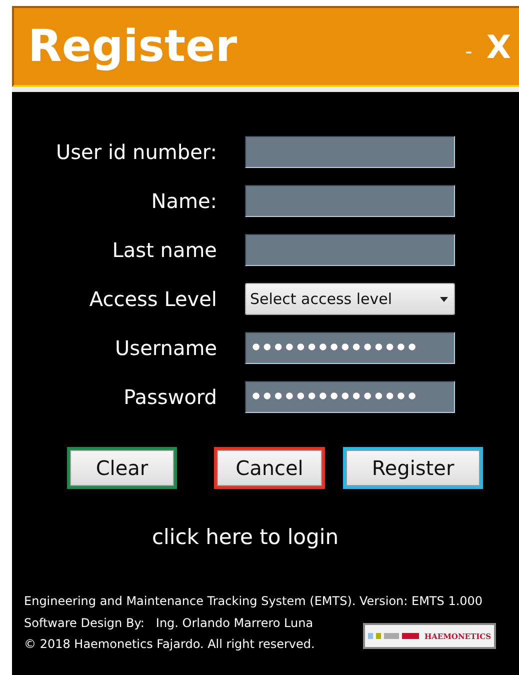 Image resolution: width=519 pixels, height=675 pixels. Describe the element at coordinates (133, 46) in the screenshot. I see `window-title: Register` at that location.